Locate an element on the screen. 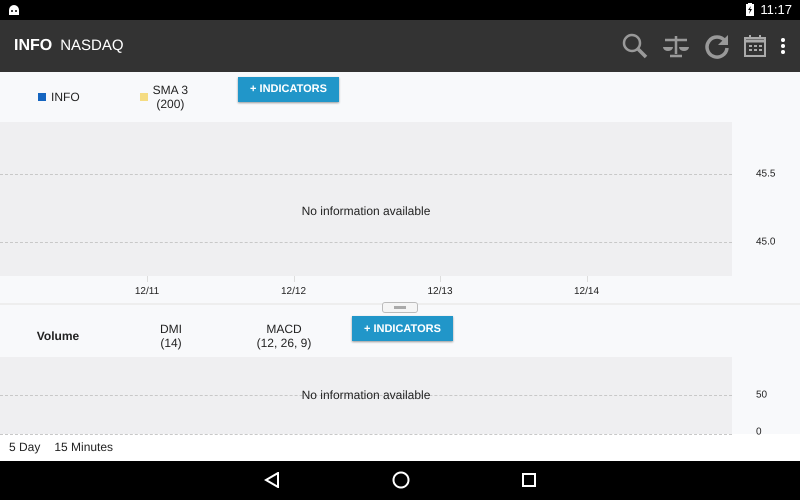  app-title: INFO is located at coordinates (33, 45).